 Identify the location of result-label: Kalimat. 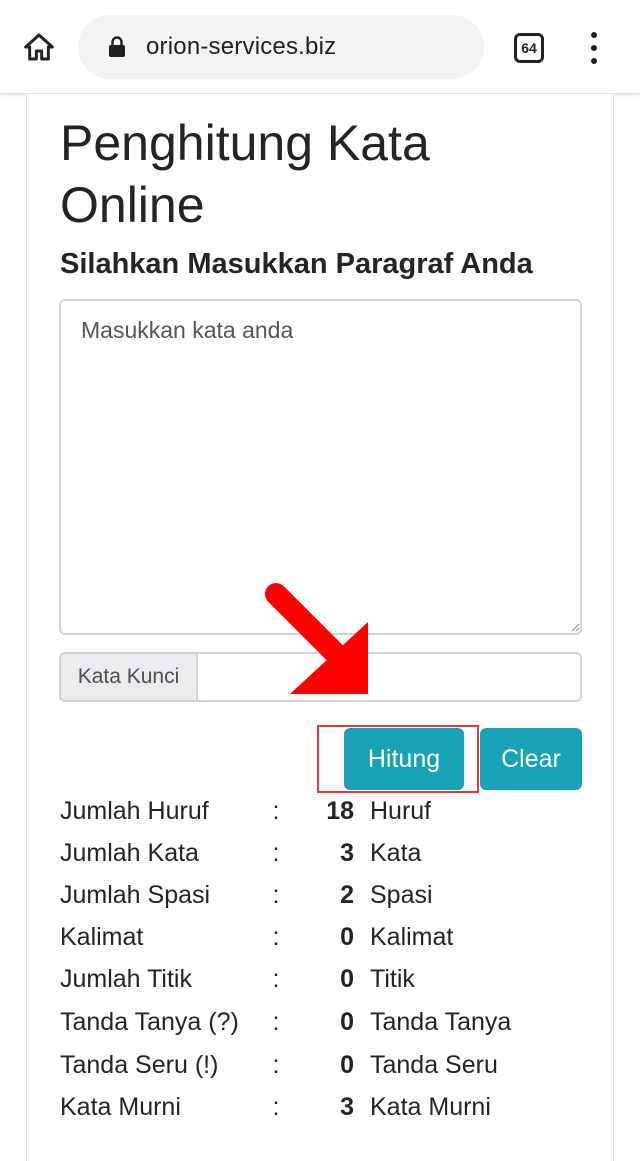
(102, 937).